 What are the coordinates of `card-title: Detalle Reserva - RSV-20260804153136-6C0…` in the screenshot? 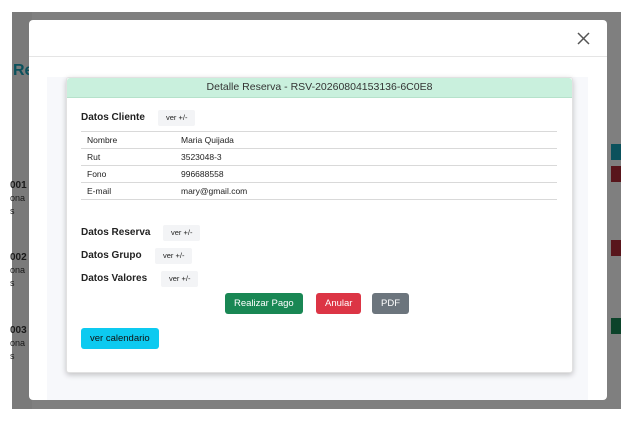 It's located at (319, 88).